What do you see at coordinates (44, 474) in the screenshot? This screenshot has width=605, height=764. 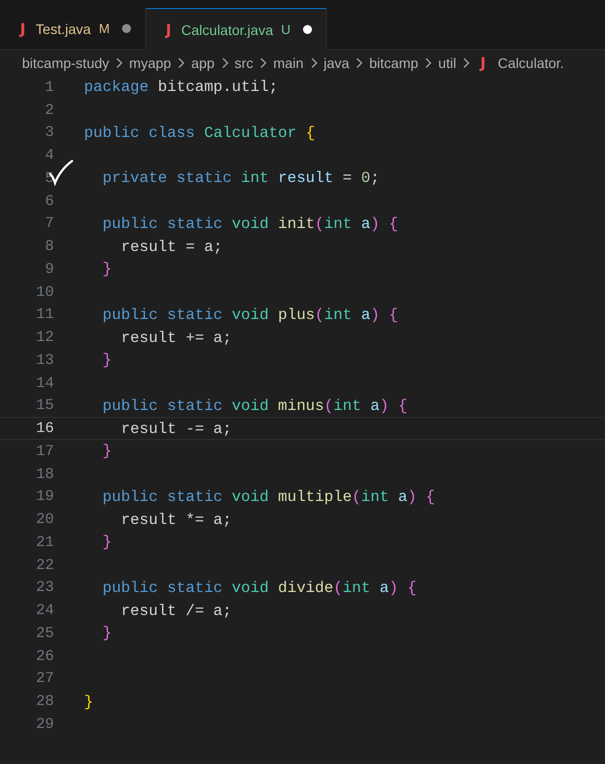 I see `line-number: 18` at bounding box center [44, 474].